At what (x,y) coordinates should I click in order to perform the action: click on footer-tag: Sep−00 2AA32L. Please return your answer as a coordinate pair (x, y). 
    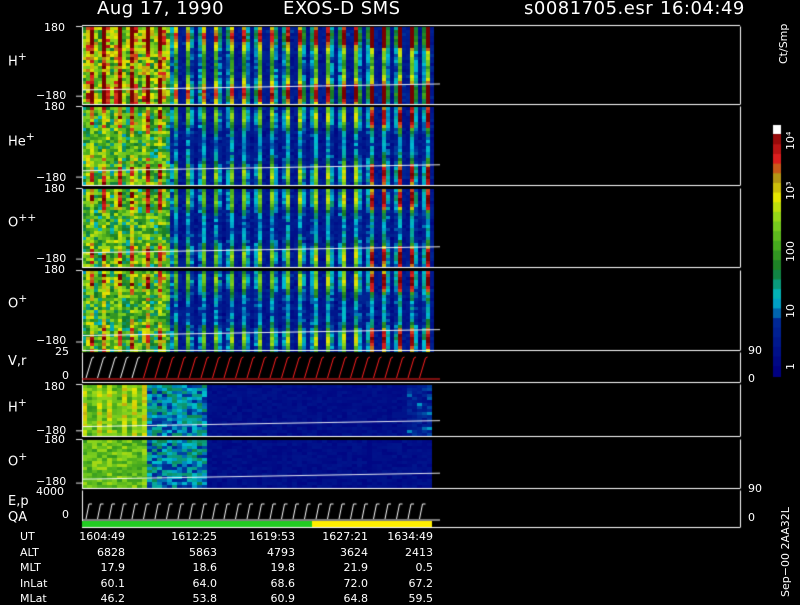
    Looking at the image, I should click on (785, 552).